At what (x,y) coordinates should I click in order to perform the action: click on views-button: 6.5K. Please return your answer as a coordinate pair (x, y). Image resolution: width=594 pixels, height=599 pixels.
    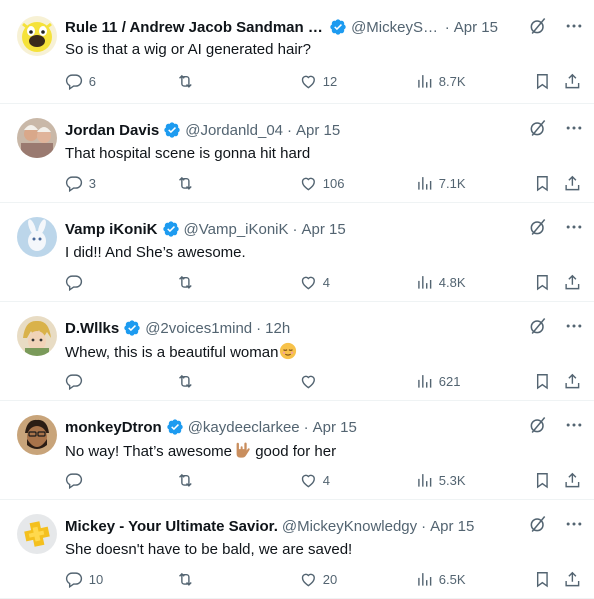
    Looking at the image, I should click on (440, 579).